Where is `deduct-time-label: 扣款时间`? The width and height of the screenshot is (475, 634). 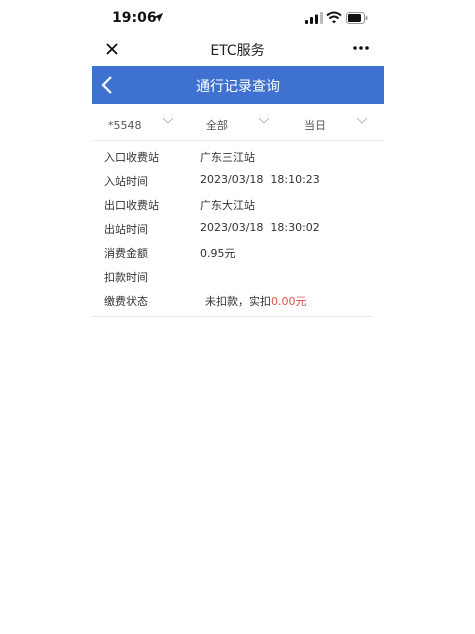 deduct-time-label: 扣款时间 is located at coordinates (126, 277).